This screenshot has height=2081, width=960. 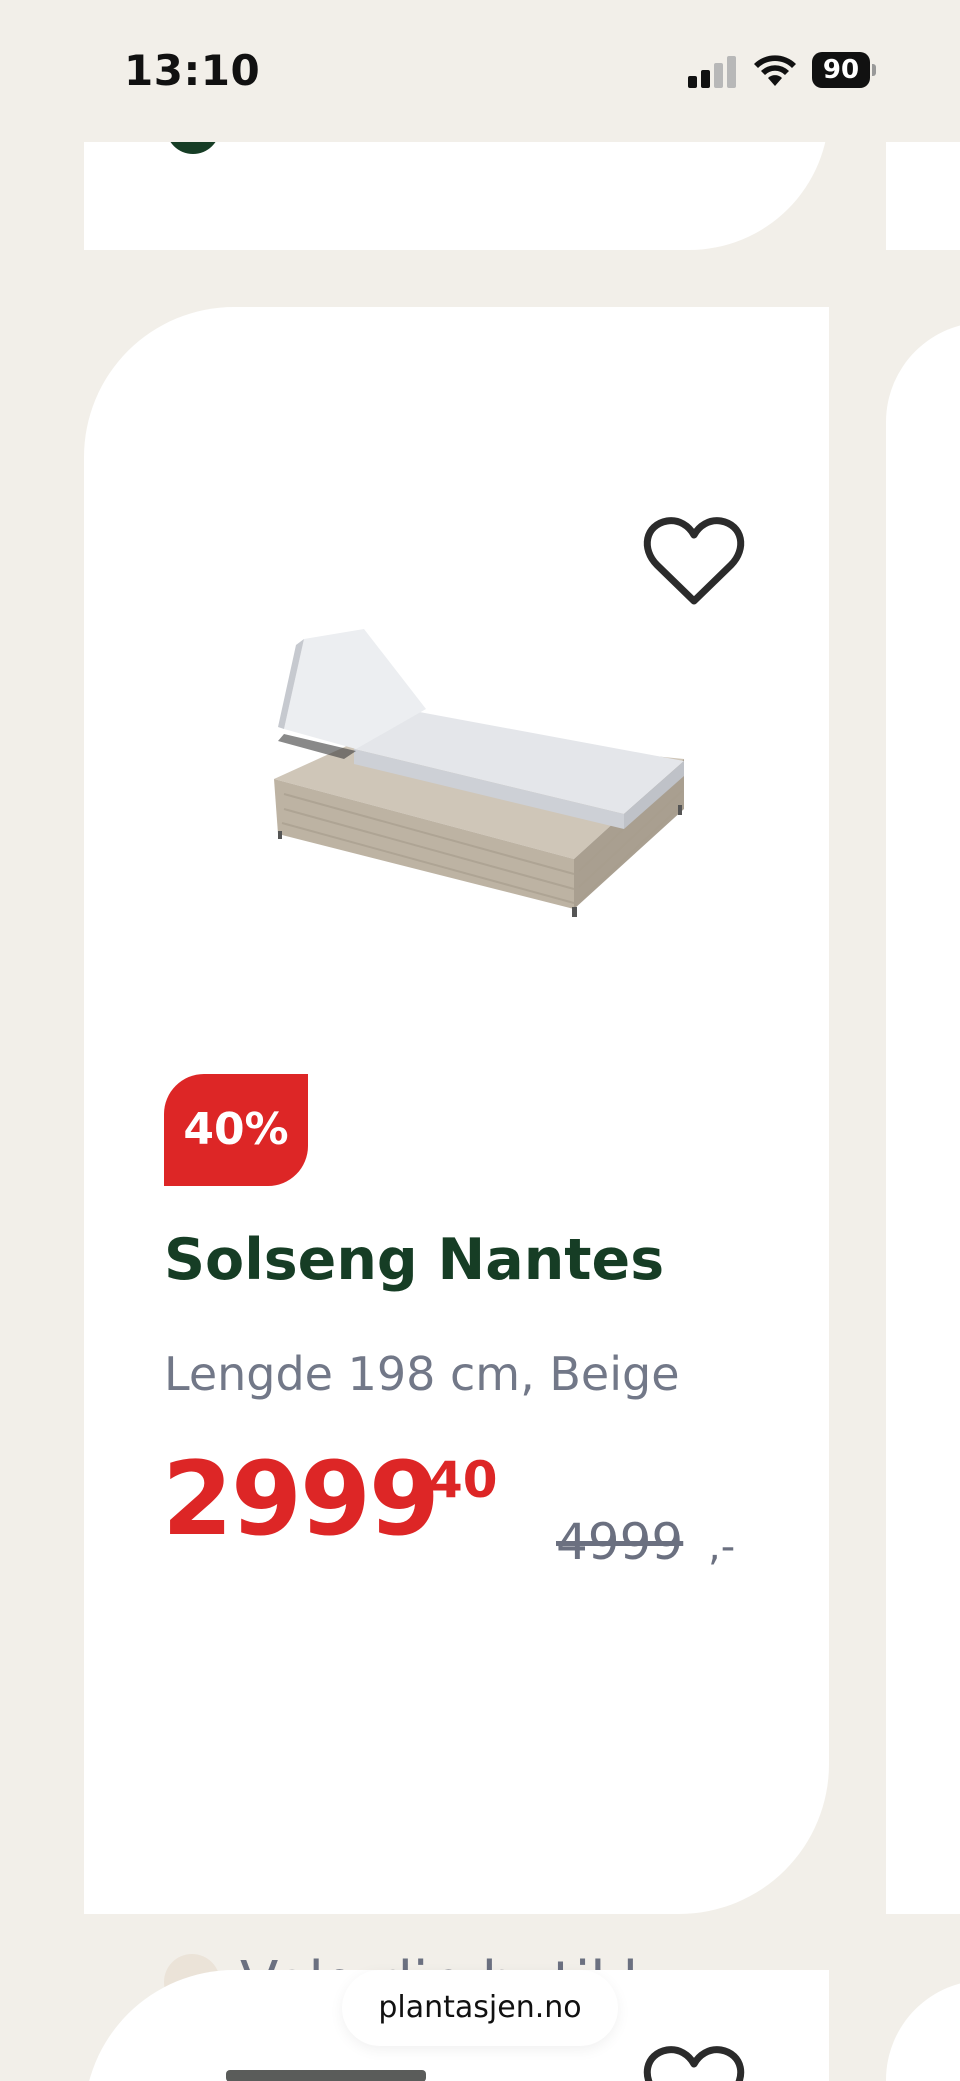 I want to click on cellular-signal-icon, so click(x=713, y=72).